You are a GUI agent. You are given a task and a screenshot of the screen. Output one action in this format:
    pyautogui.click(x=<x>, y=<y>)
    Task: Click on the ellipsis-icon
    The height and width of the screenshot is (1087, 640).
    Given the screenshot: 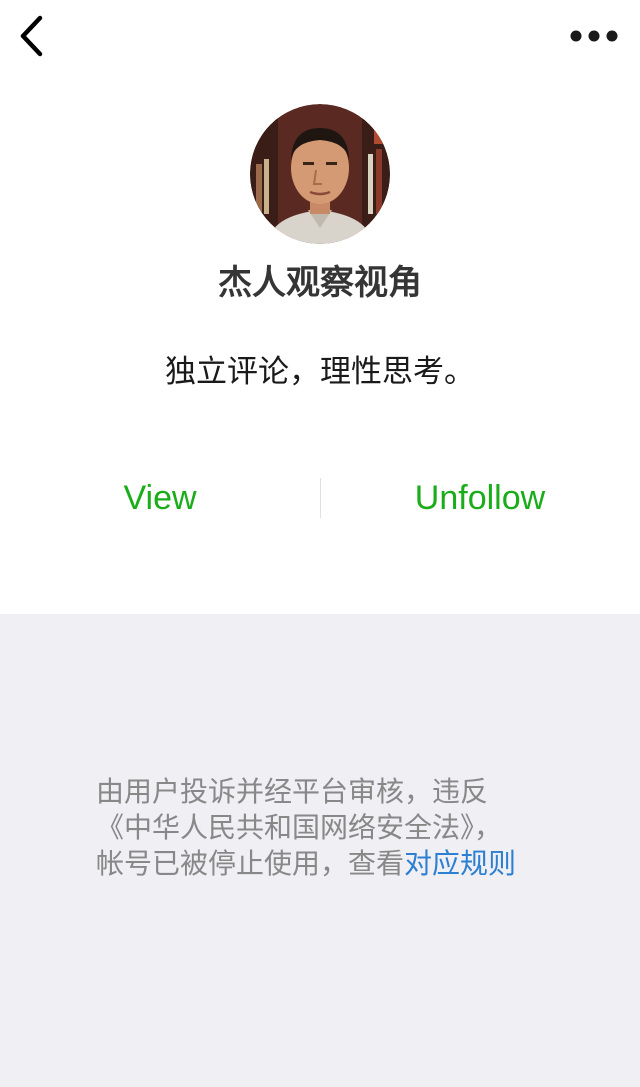 What is the action you would take?
    pyautogui.click(x=594, y=36)
    